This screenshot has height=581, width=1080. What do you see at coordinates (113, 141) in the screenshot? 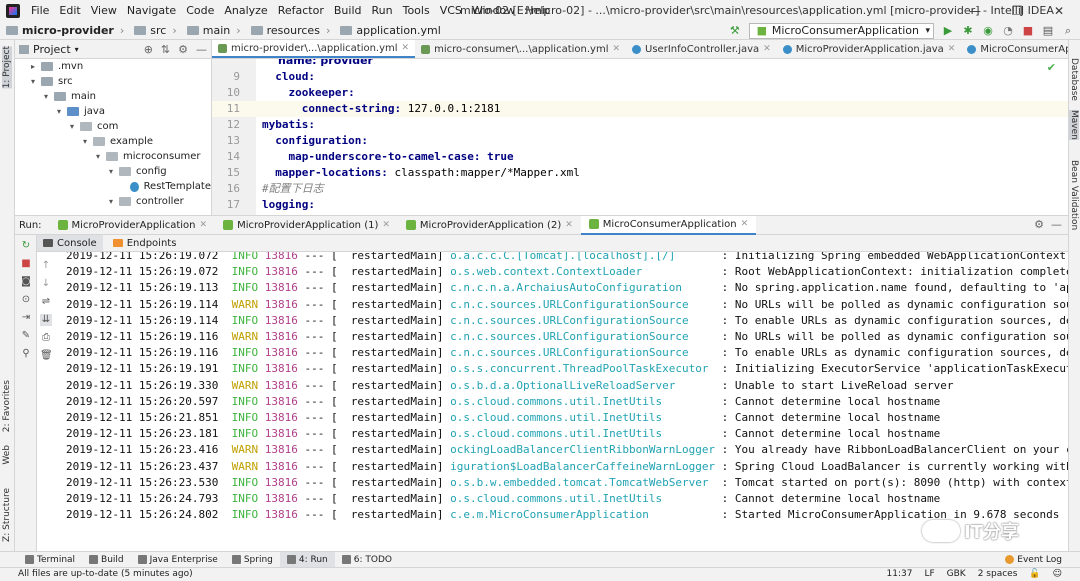
I see `tree-item: ▾ example` at bounding box center [113, 141].